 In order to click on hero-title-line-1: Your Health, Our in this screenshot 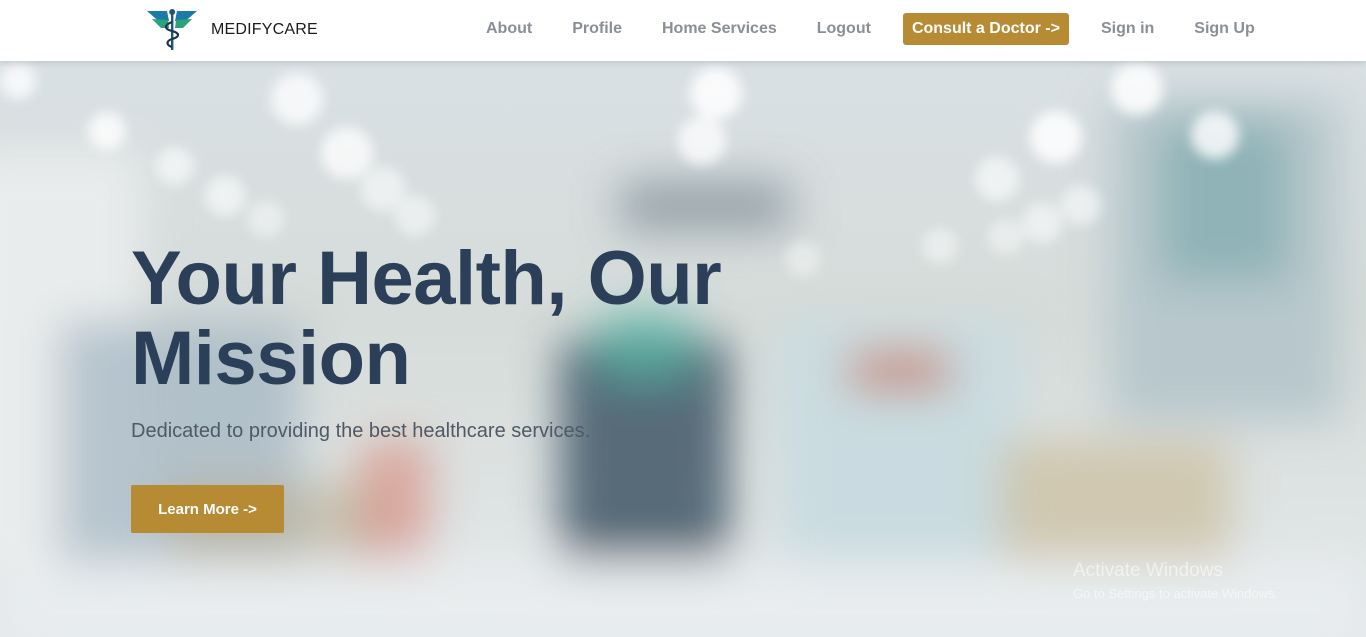, I will do `click(426, 278)`.